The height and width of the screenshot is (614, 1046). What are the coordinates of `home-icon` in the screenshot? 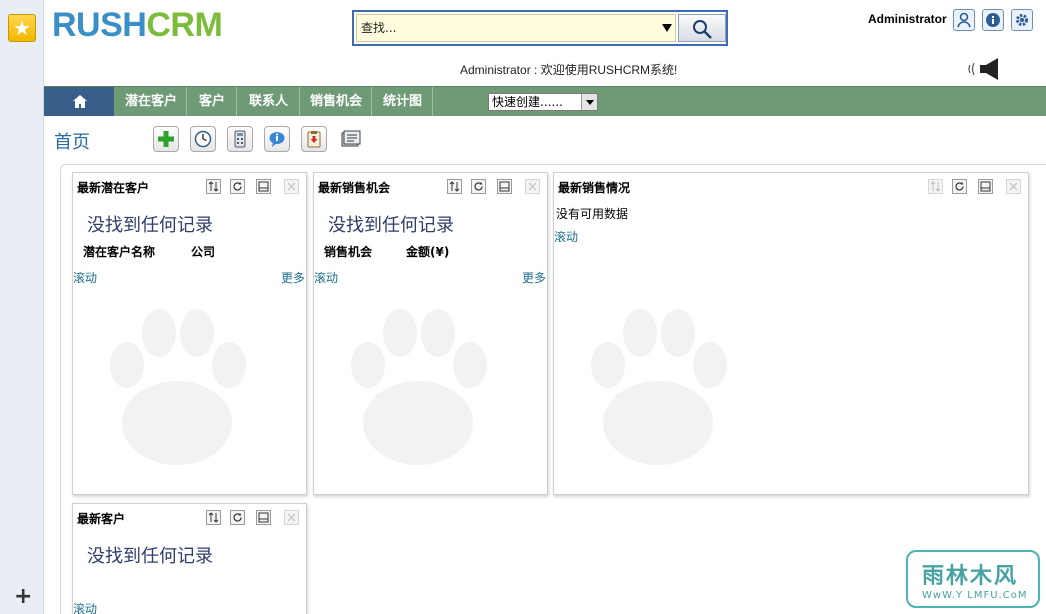 It's located at (80, 101).